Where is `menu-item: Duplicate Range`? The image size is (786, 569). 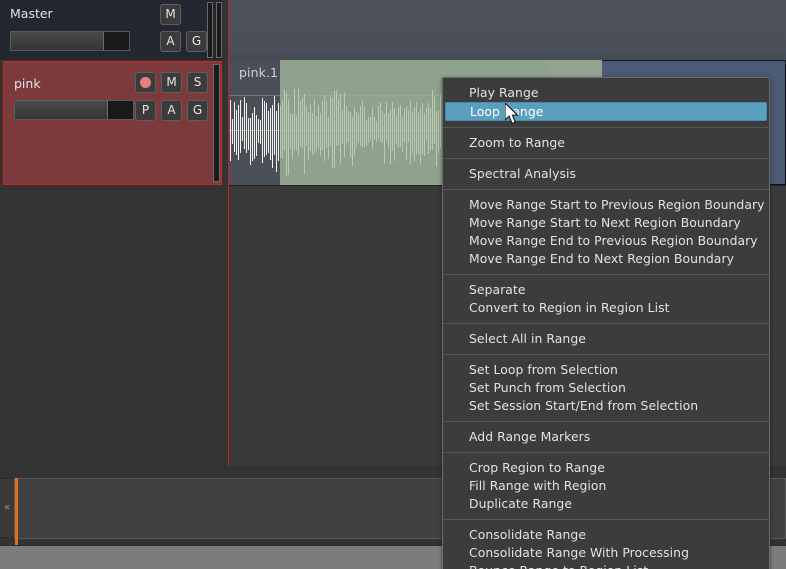
menu-item: Duplicate Range is located at coordinates (606, 504).